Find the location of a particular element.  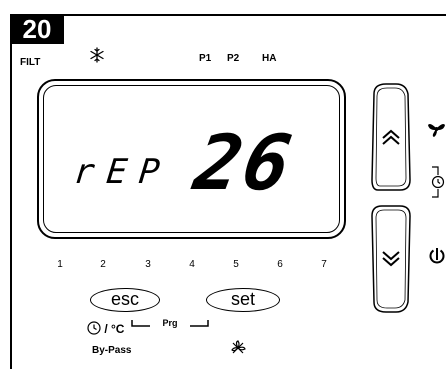

clock-icon is located at coordinates (94, 328).